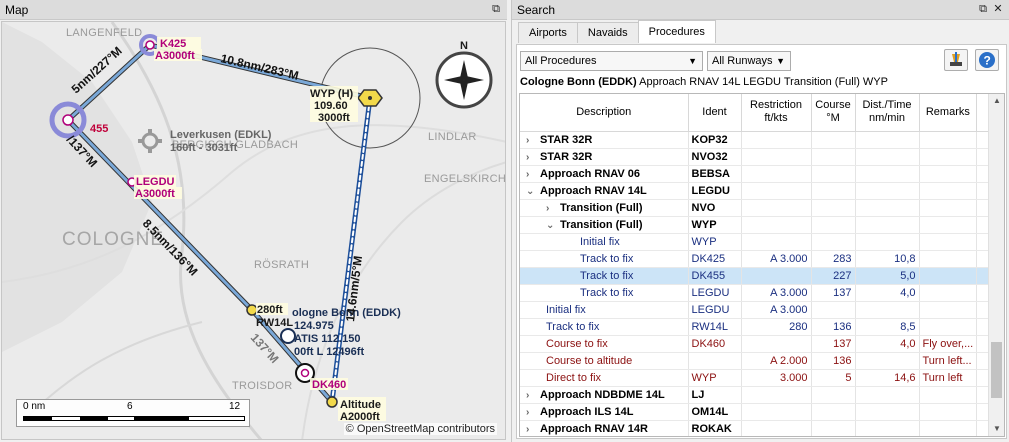  Describe the element at coordinates (887, 378) in the screenshot. I see `cell-dist-time: 14,6` at that location.